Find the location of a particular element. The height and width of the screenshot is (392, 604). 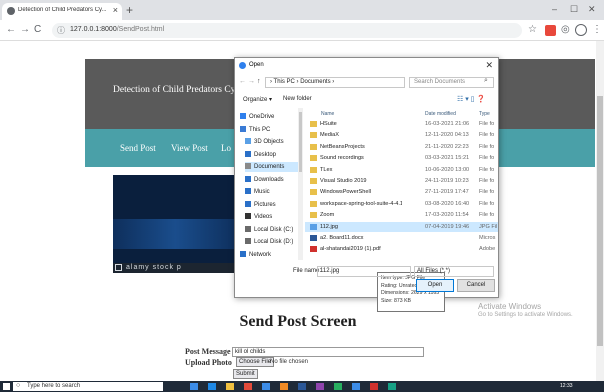

file-row: Sound recordings 03-03-2021 15:21 File fo is located at coordinates (401, 158).